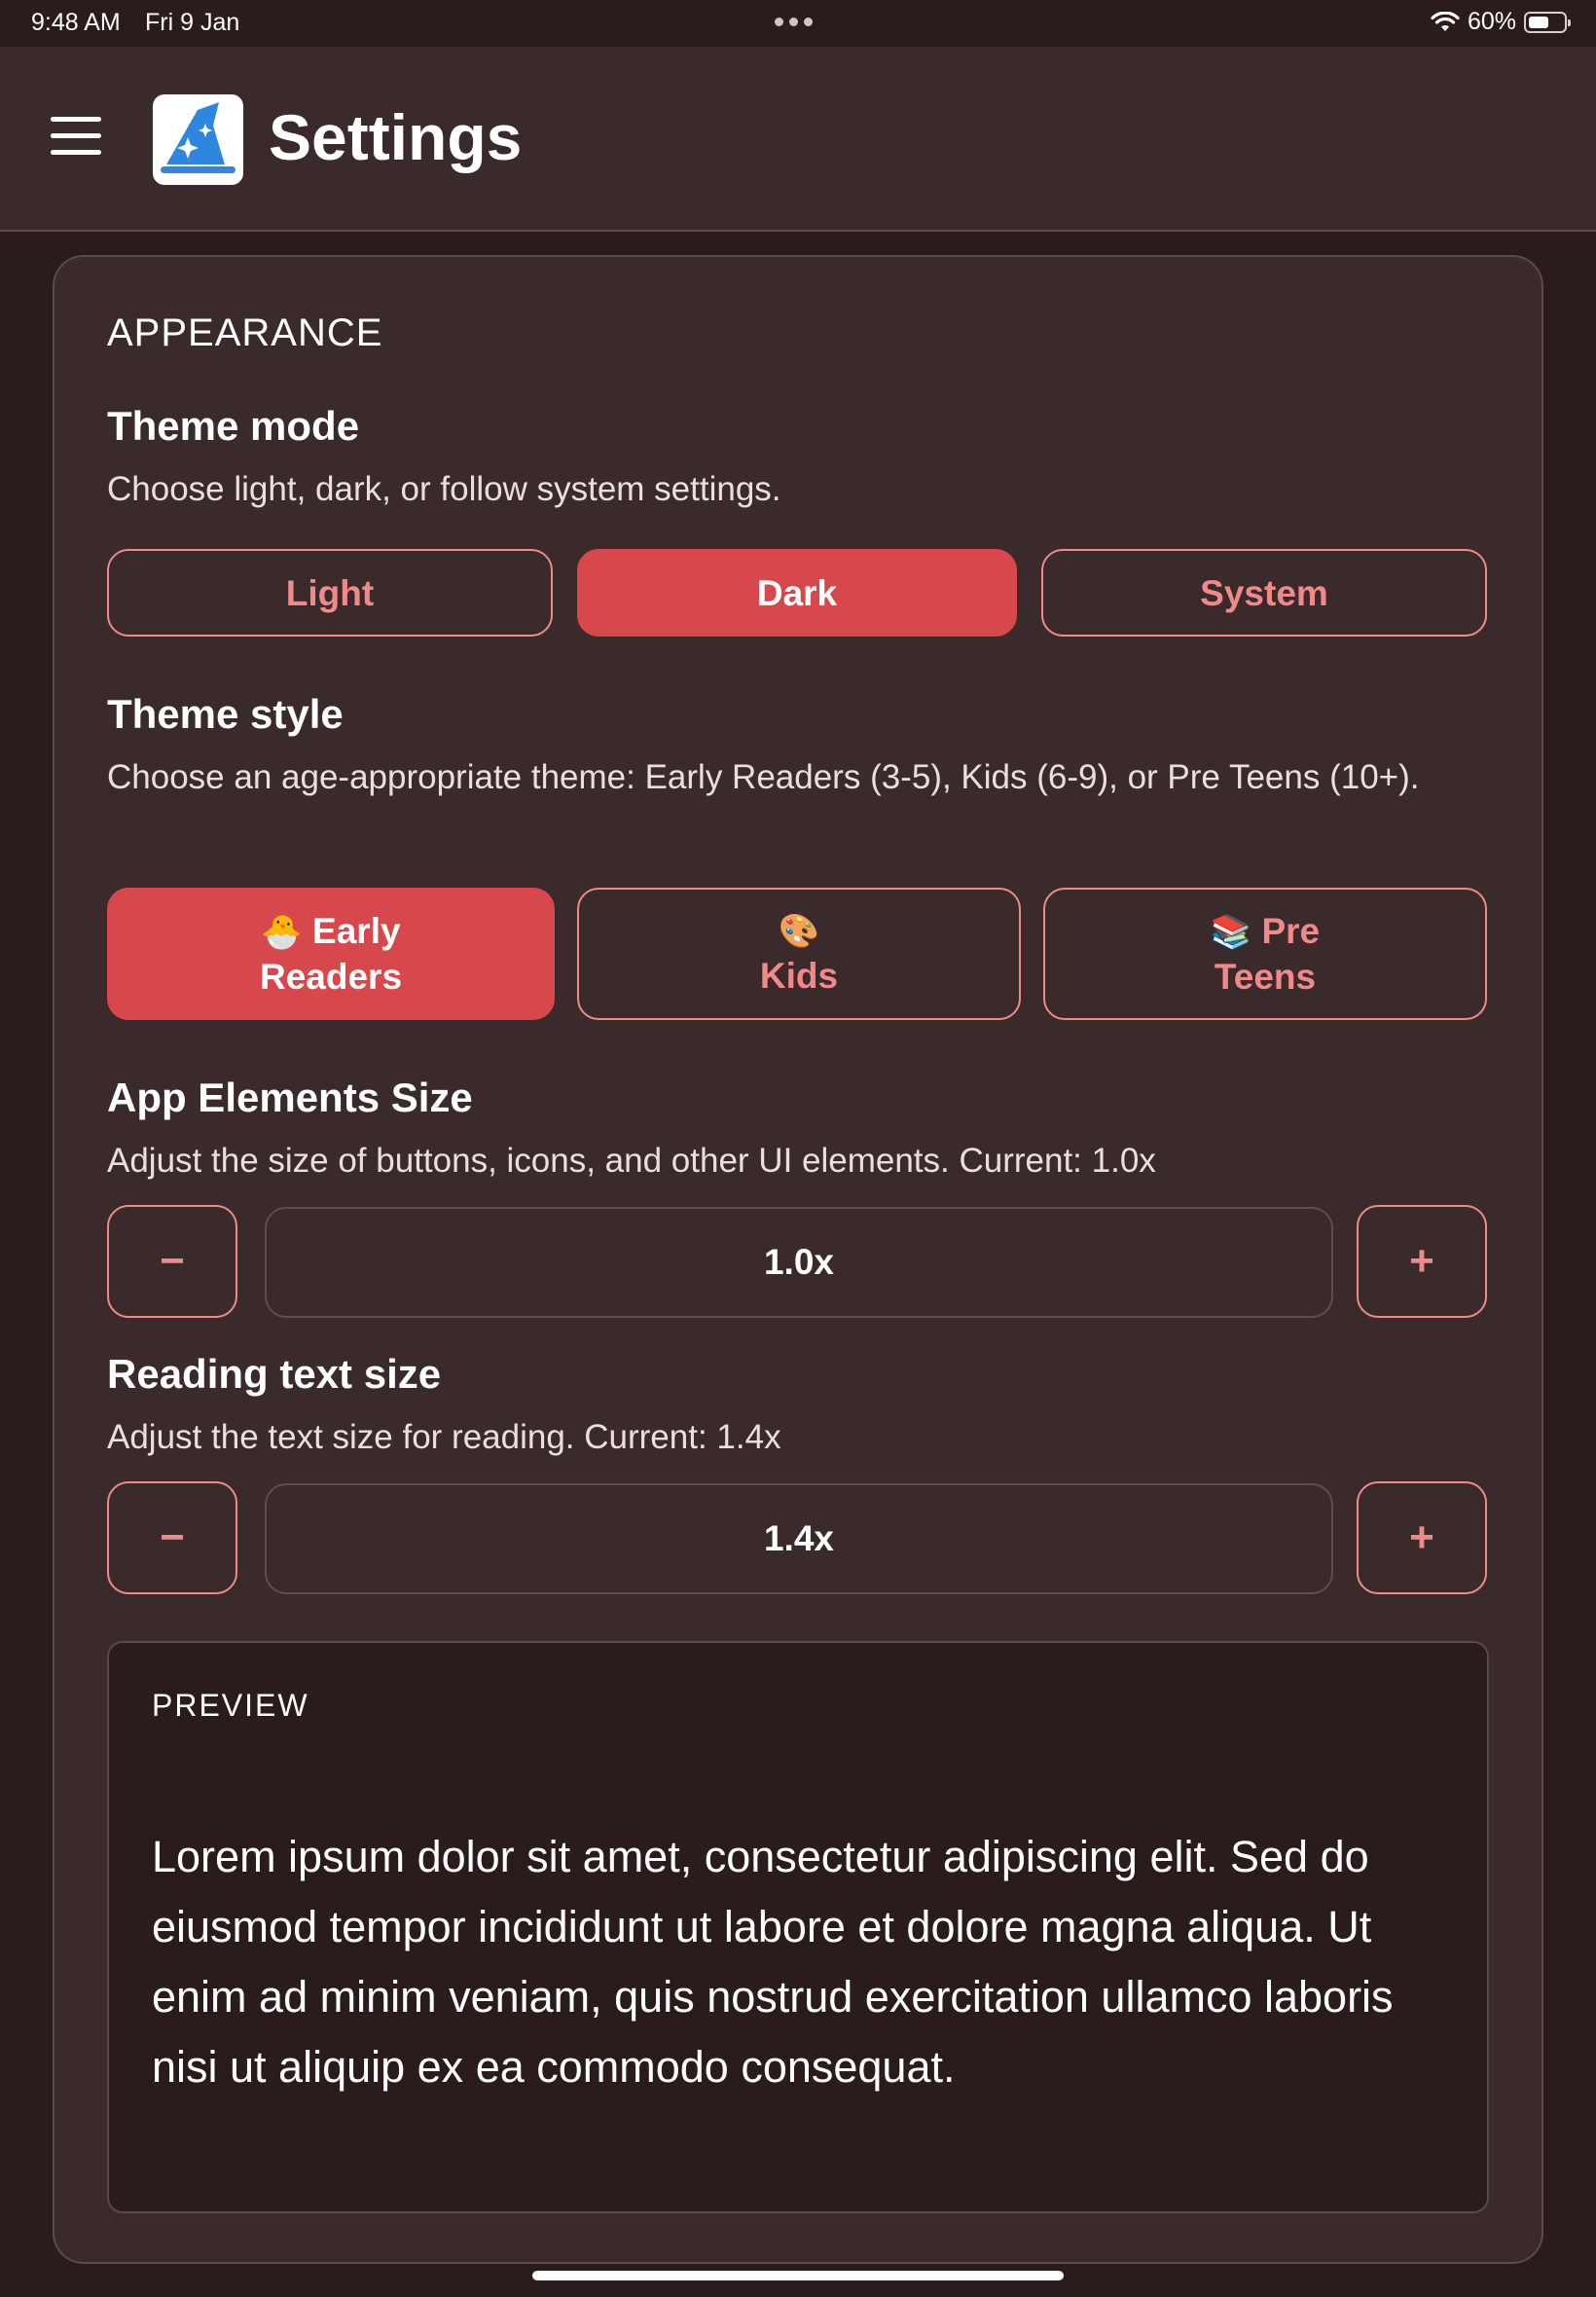  Describe the element at coordinates (172, 1261) in the screenshot. I see `app-elements-size-decrement-button: −` at that location.